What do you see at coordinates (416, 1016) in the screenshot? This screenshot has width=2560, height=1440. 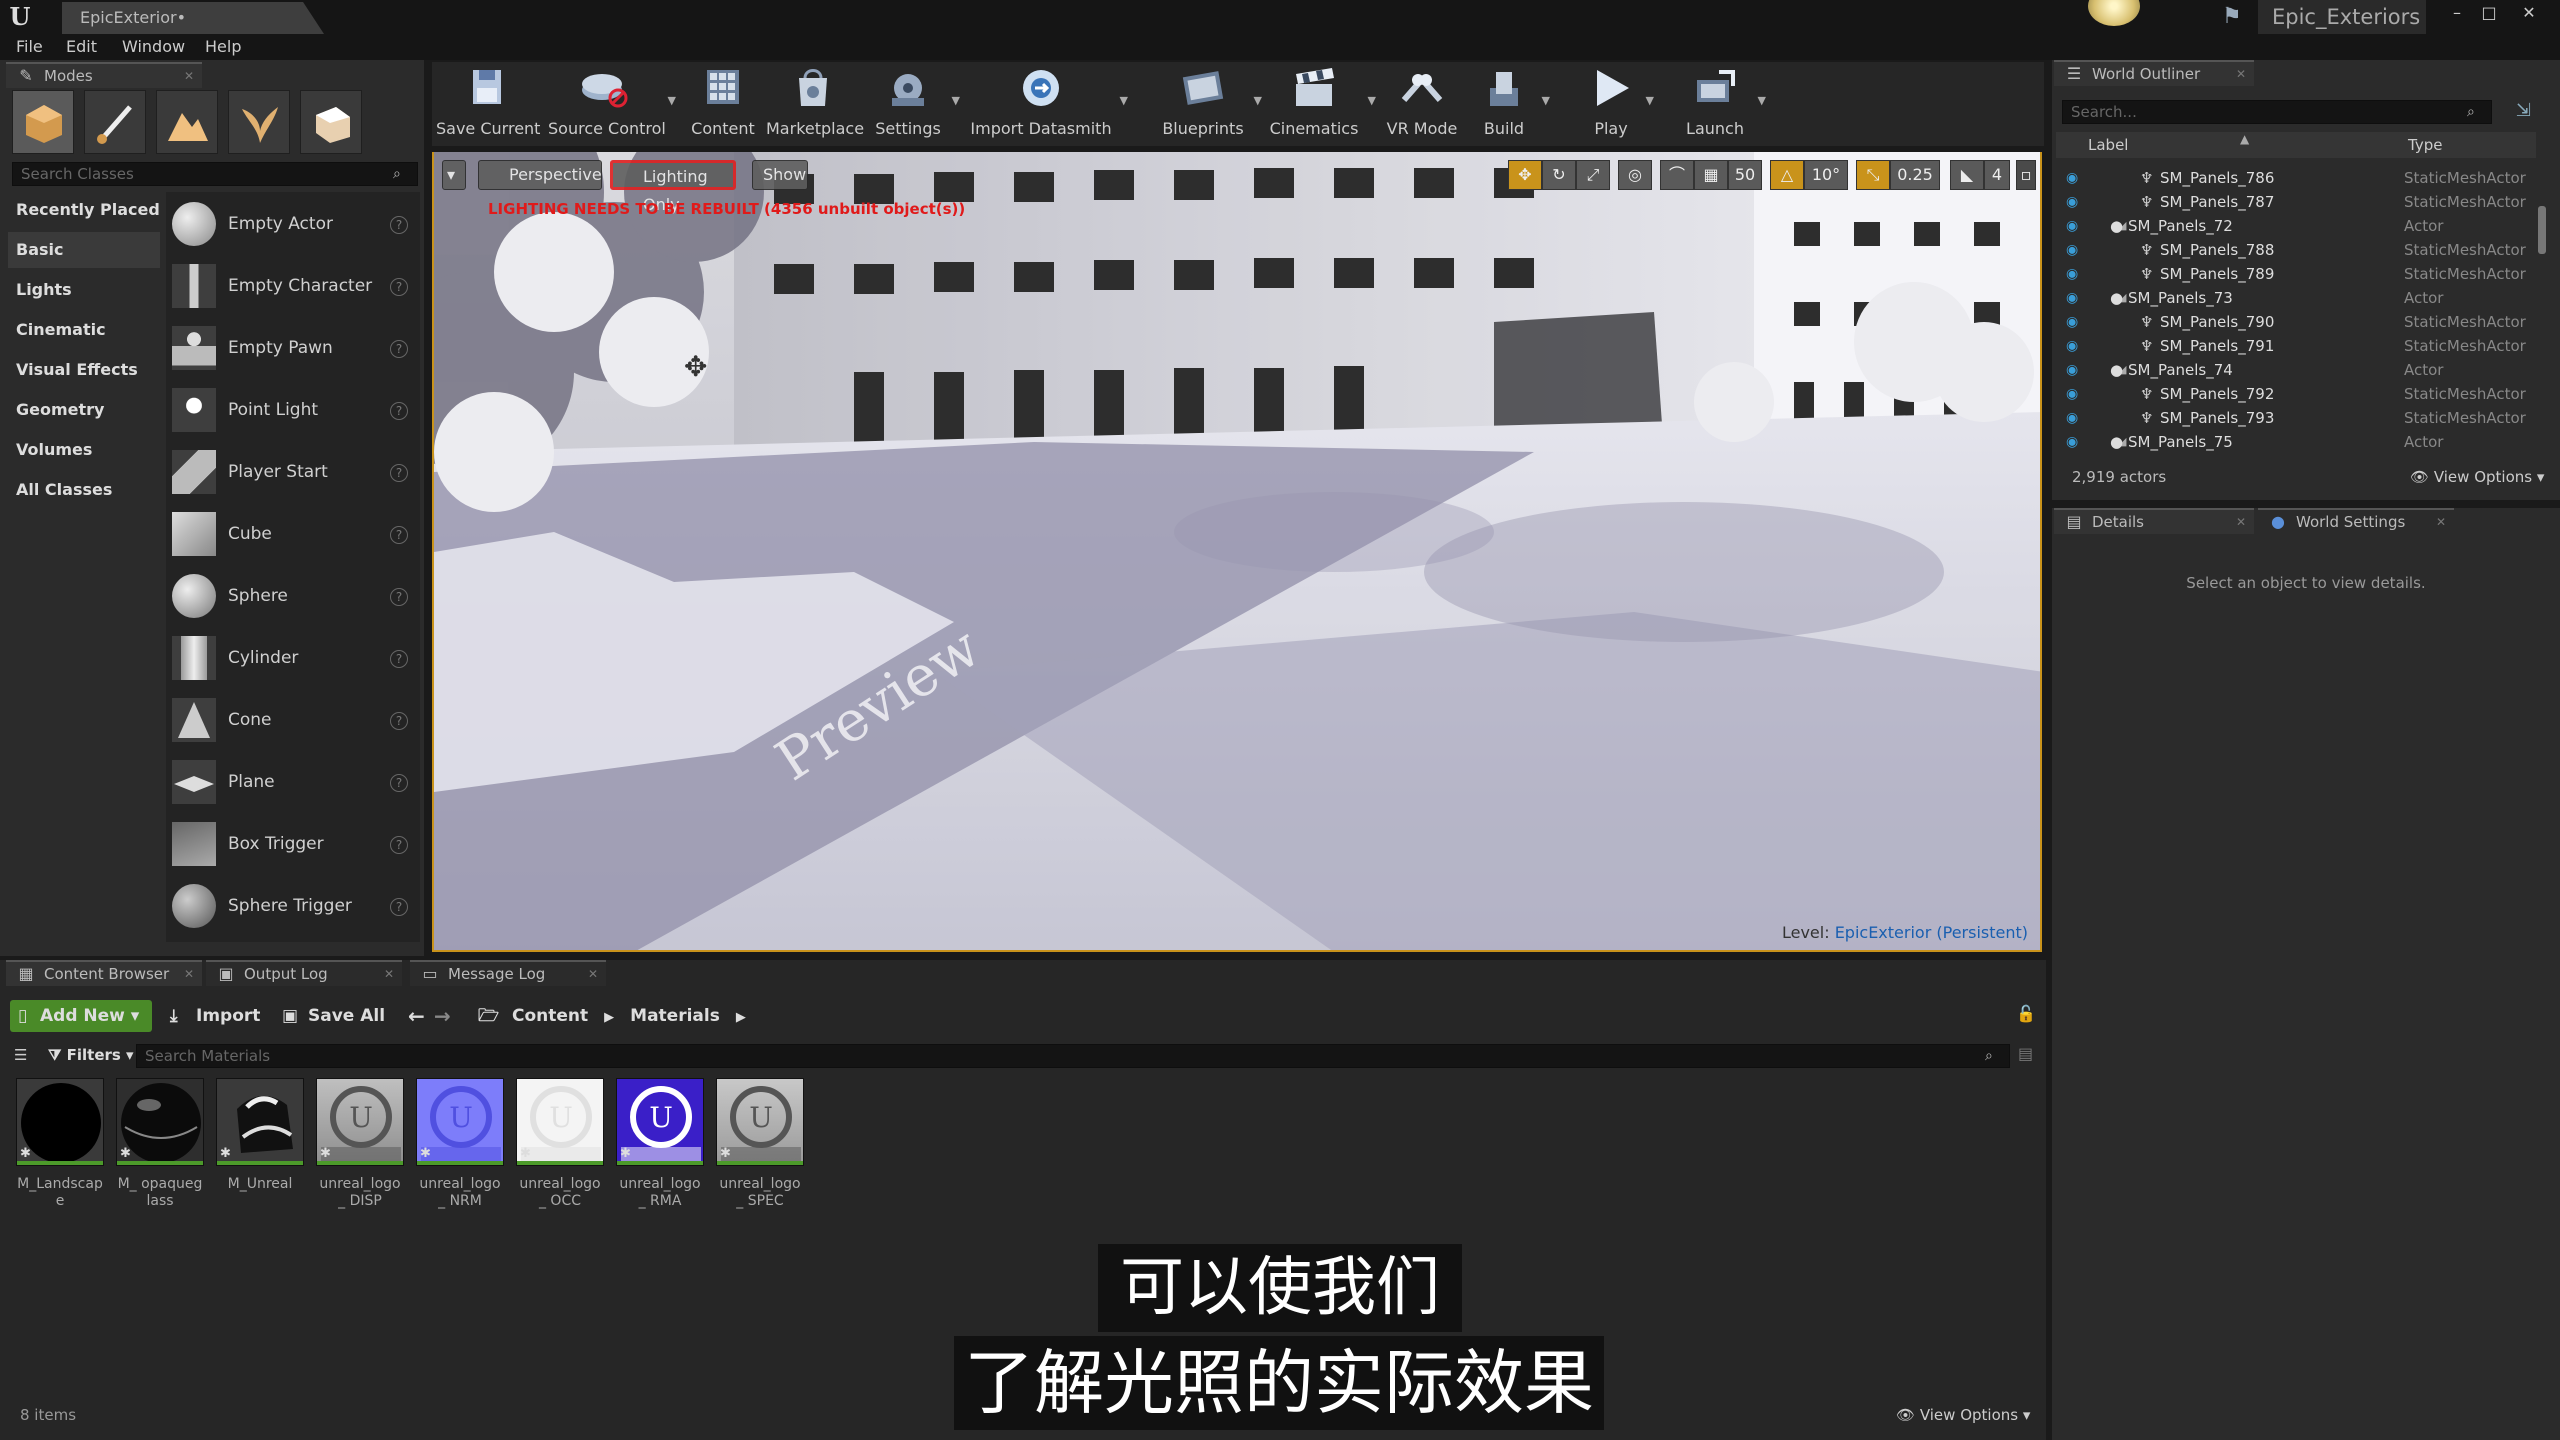 I see `back-button: ←` at bounding box center [416, 1016].